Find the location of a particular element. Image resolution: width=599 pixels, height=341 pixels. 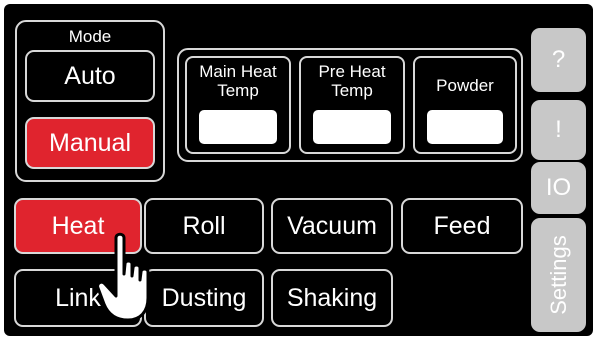

vacuum-button: Vacuum is located at coordinates (332, 226).